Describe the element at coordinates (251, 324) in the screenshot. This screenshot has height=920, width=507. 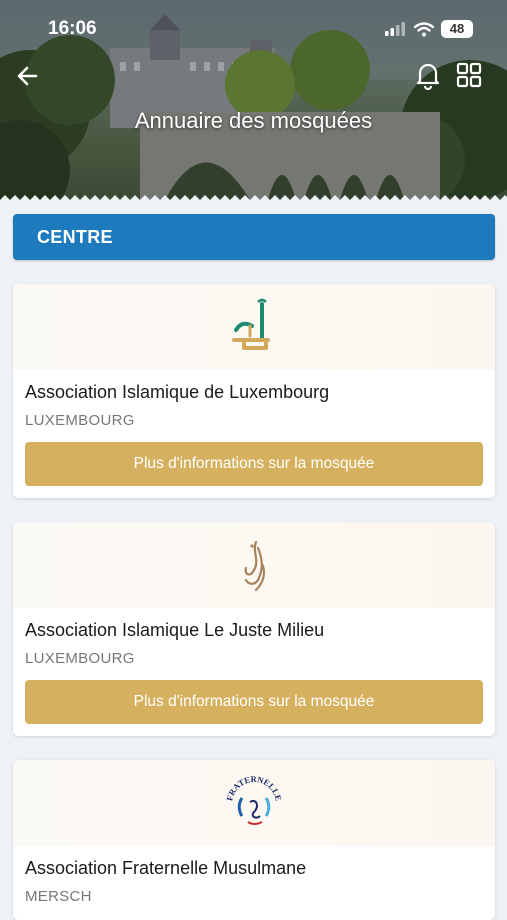
I see `mosque-logo-icon` at that location.